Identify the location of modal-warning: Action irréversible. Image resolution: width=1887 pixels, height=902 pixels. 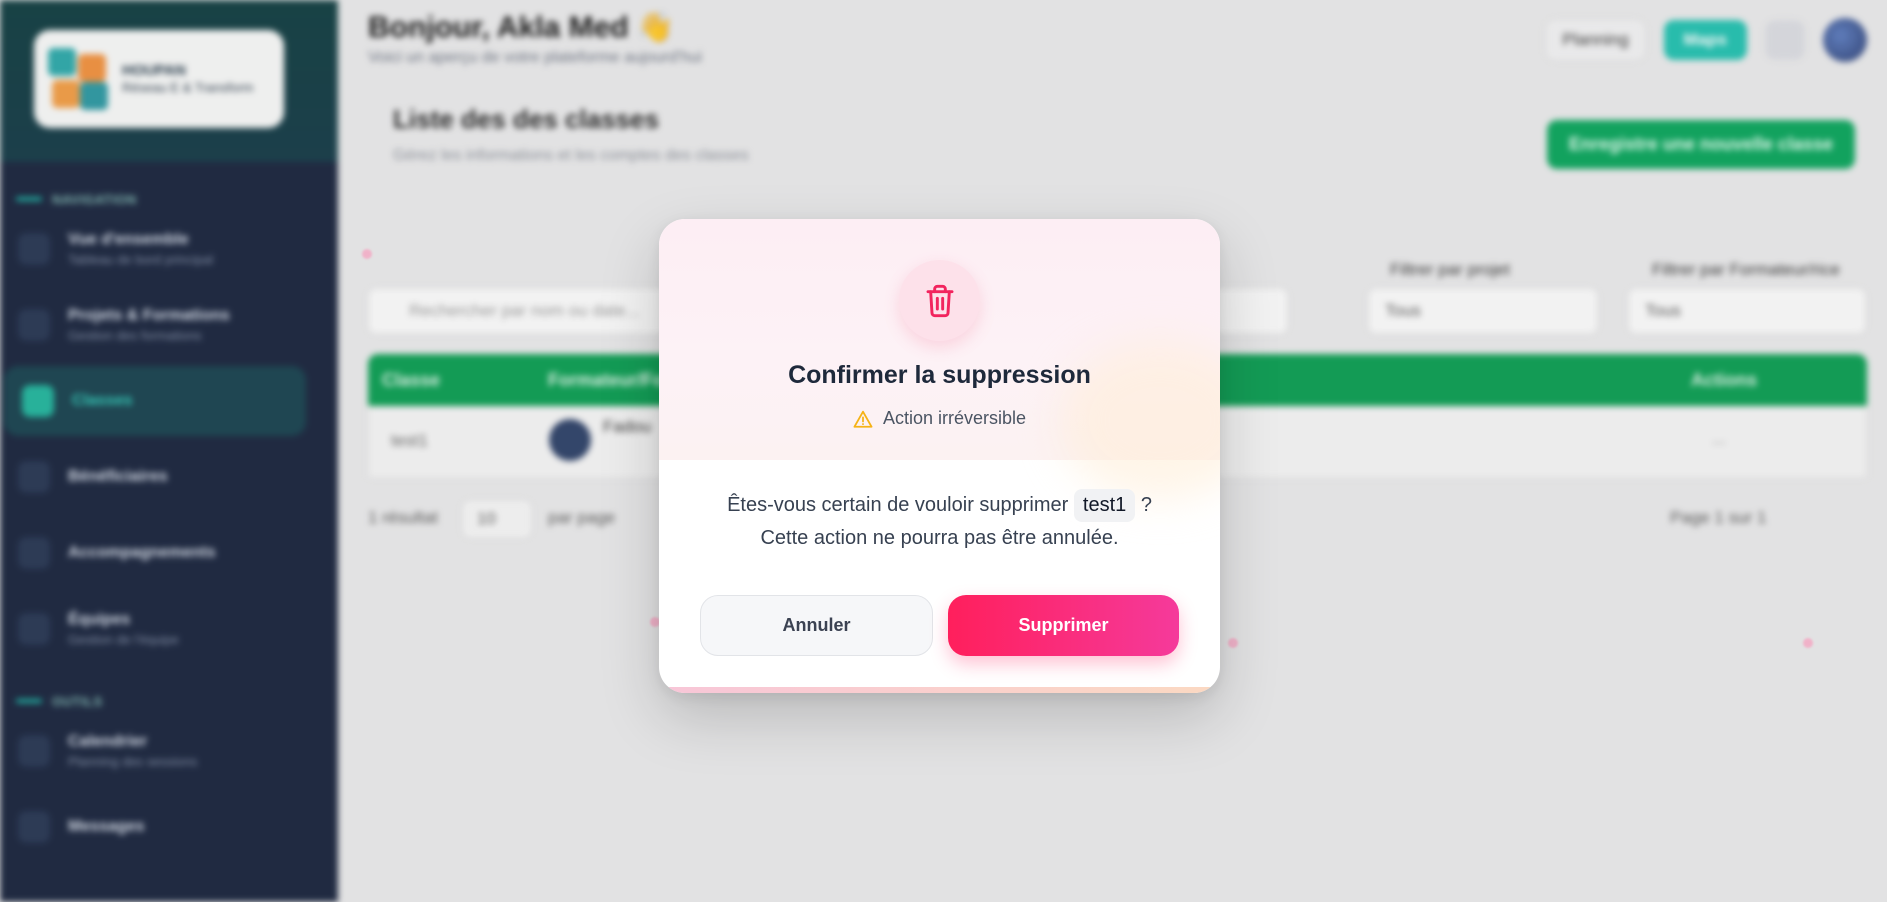
(939, 418).